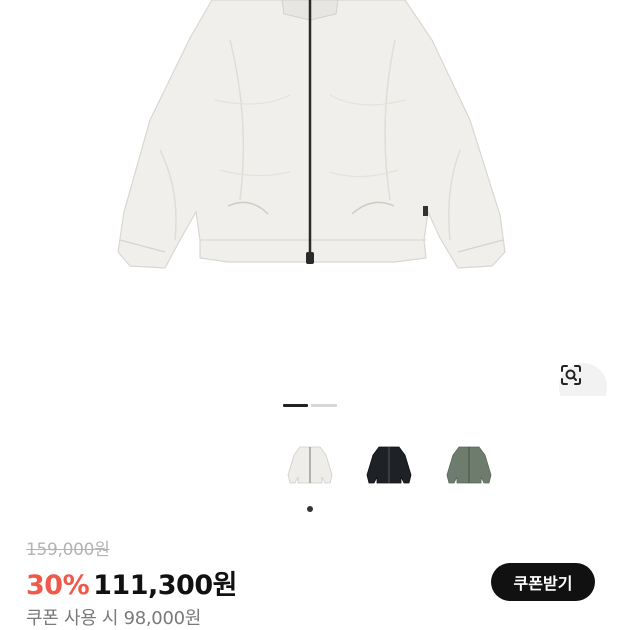 The image size is (620, 630). I want to click on color-swatch-green, so click(469, 465).